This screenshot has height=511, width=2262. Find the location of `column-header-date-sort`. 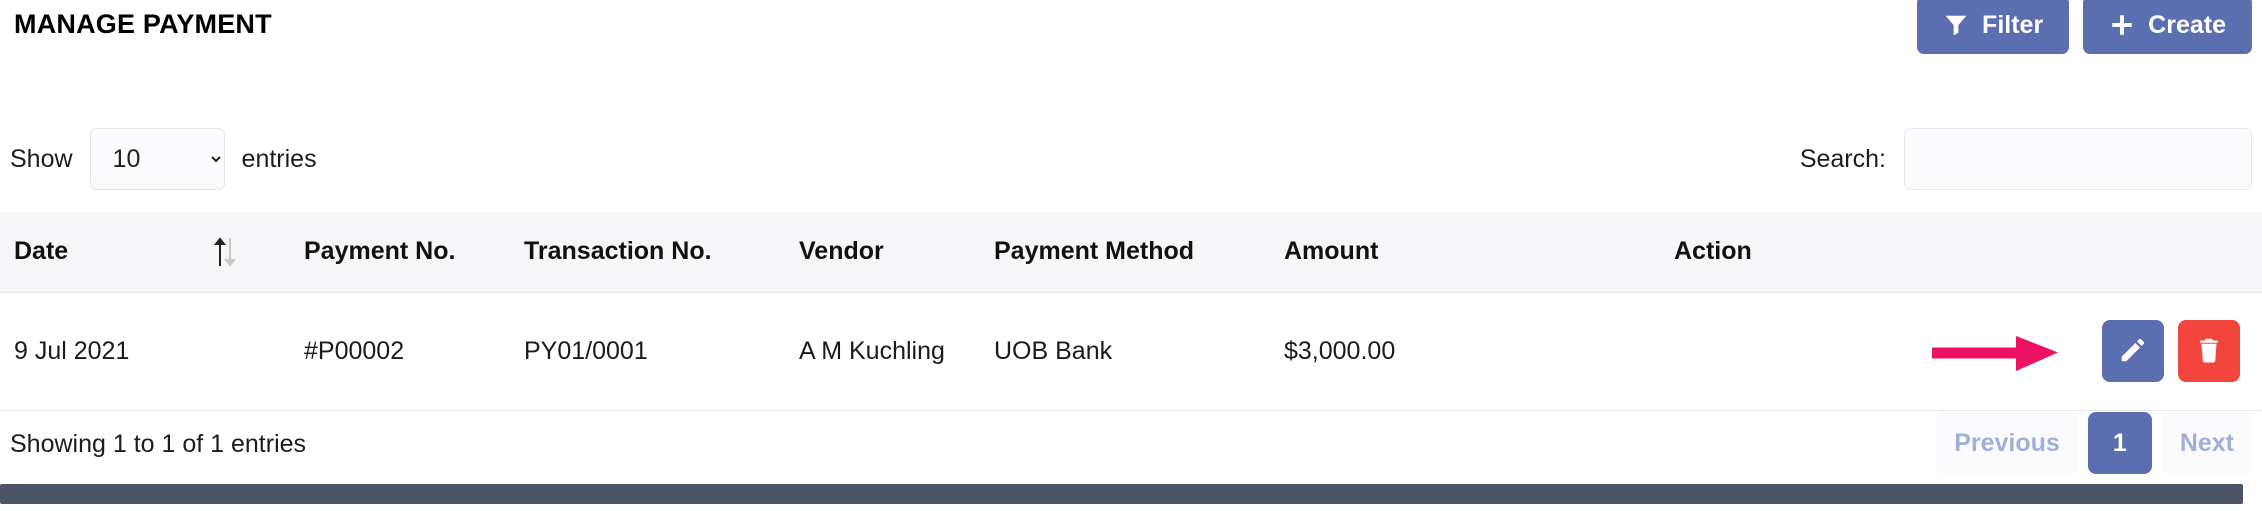

column-header-date-sort is located at coordinates (245, 252).